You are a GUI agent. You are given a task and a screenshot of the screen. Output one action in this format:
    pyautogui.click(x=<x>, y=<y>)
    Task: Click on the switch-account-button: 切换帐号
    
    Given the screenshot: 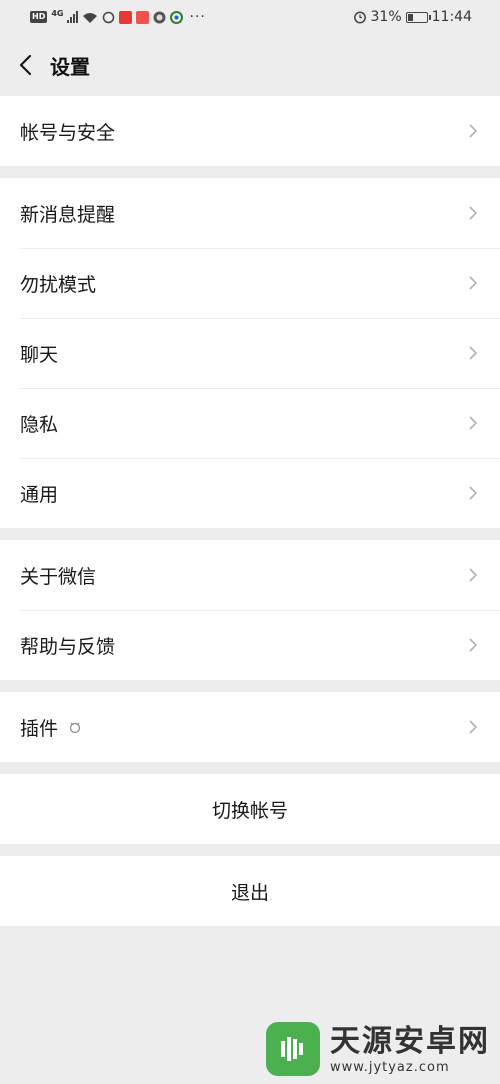 What is the action you would take?
    pyautogui.click(x=250, y=809)
    